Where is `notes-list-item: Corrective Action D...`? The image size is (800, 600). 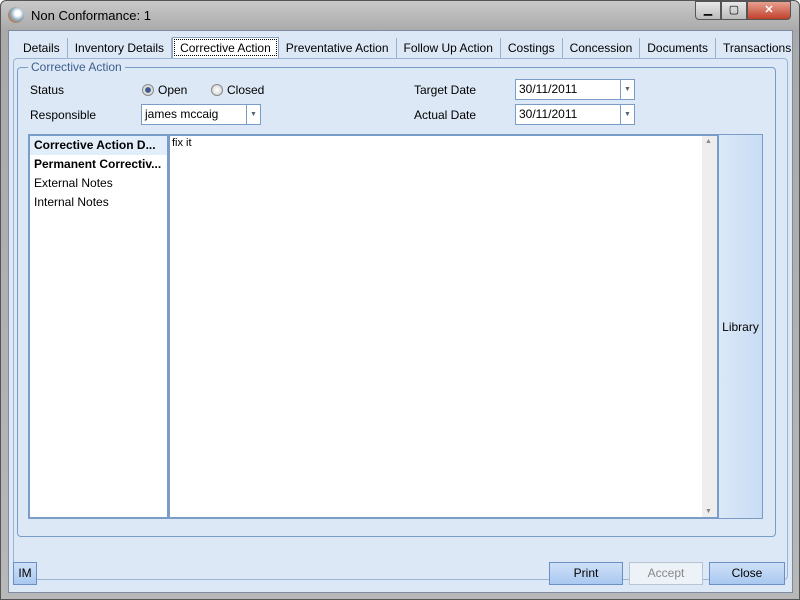 notes-list-item: Corrective Action D... is located at coordinates (98, 145).